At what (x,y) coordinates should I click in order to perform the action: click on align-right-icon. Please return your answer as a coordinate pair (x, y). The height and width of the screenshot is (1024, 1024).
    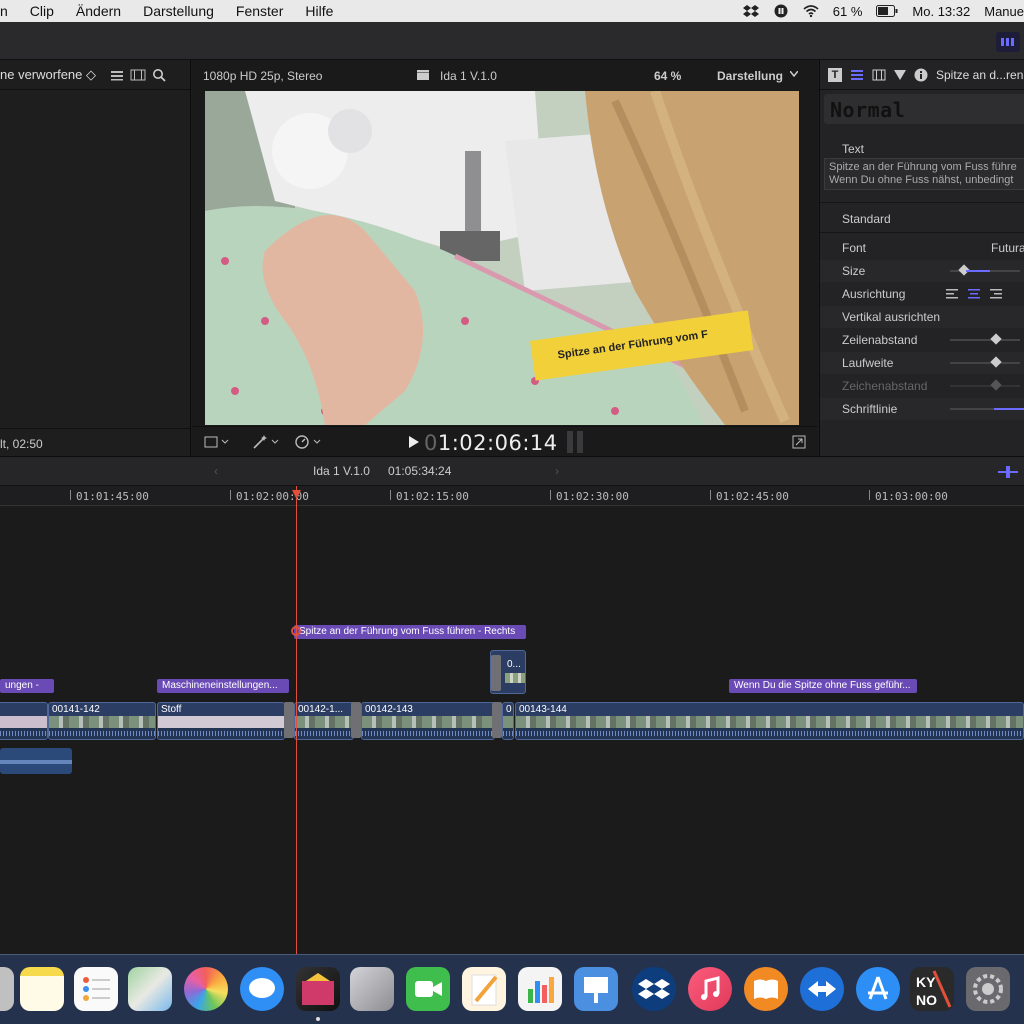
    Looking at the image, I should click on (996, 293).